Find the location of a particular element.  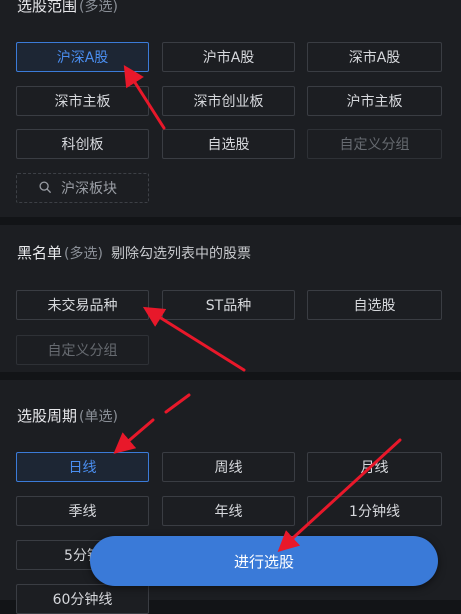

start-screening-button: 进行选股 is located at coordinates (264, 561).